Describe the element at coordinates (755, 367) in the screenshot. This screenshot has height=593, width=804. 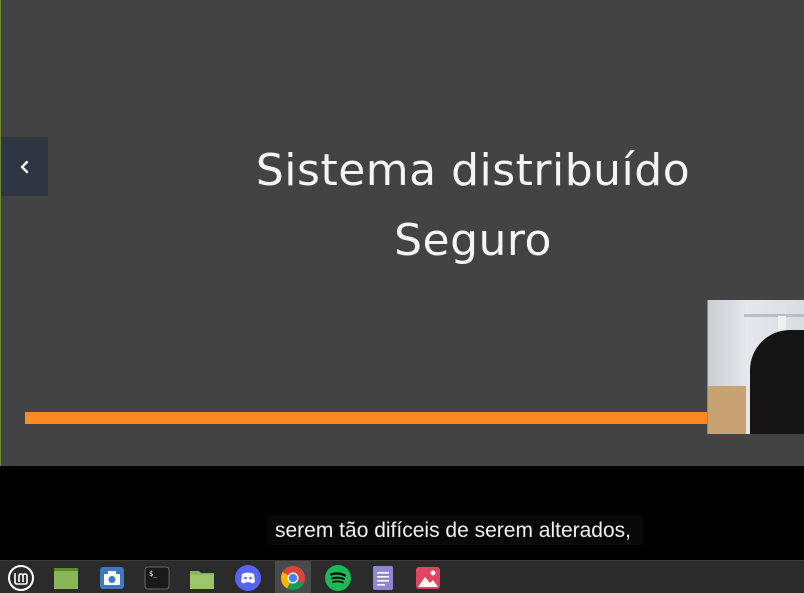
I see `webcam-overlay` at that location.